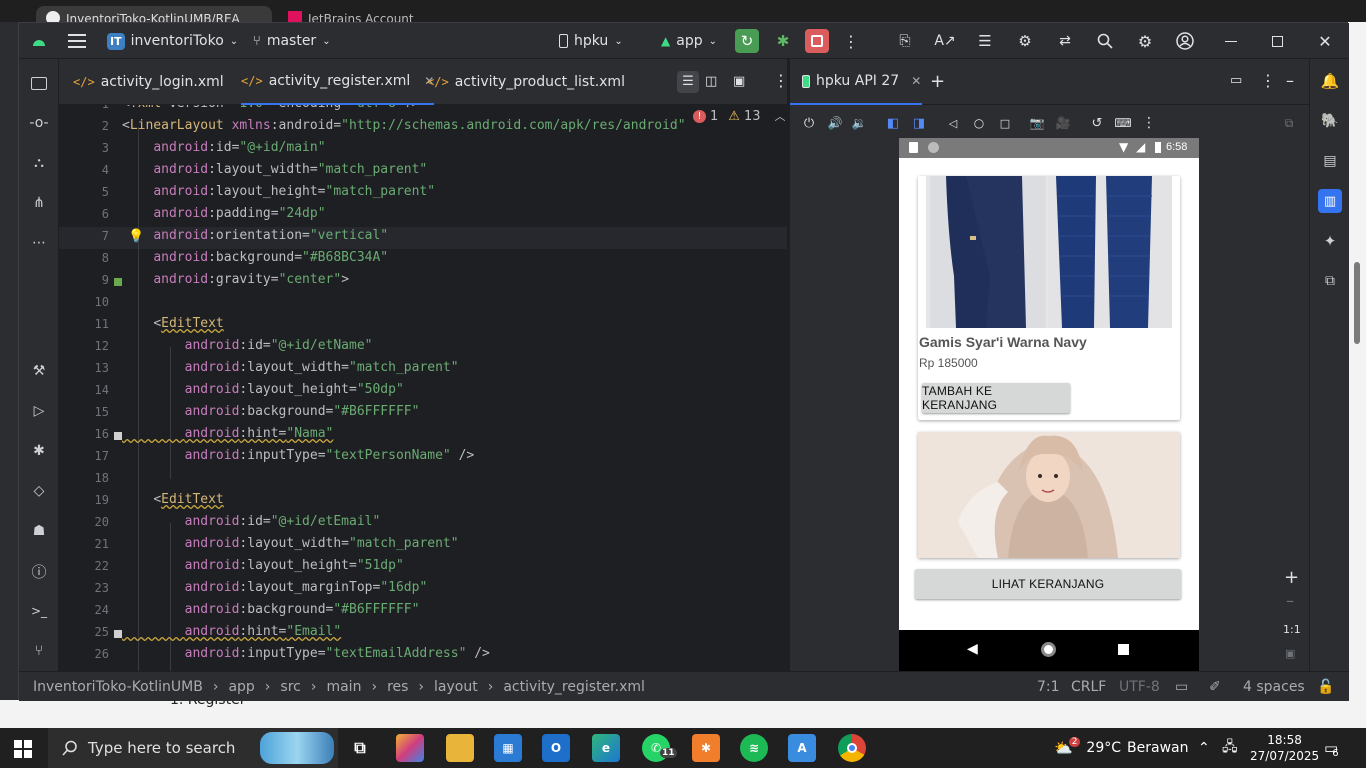 The image size is (1366, 768). What do you see at coordinates (23, 749) in the screenshot?
I see `start-button` at bounding box center [23, 749].